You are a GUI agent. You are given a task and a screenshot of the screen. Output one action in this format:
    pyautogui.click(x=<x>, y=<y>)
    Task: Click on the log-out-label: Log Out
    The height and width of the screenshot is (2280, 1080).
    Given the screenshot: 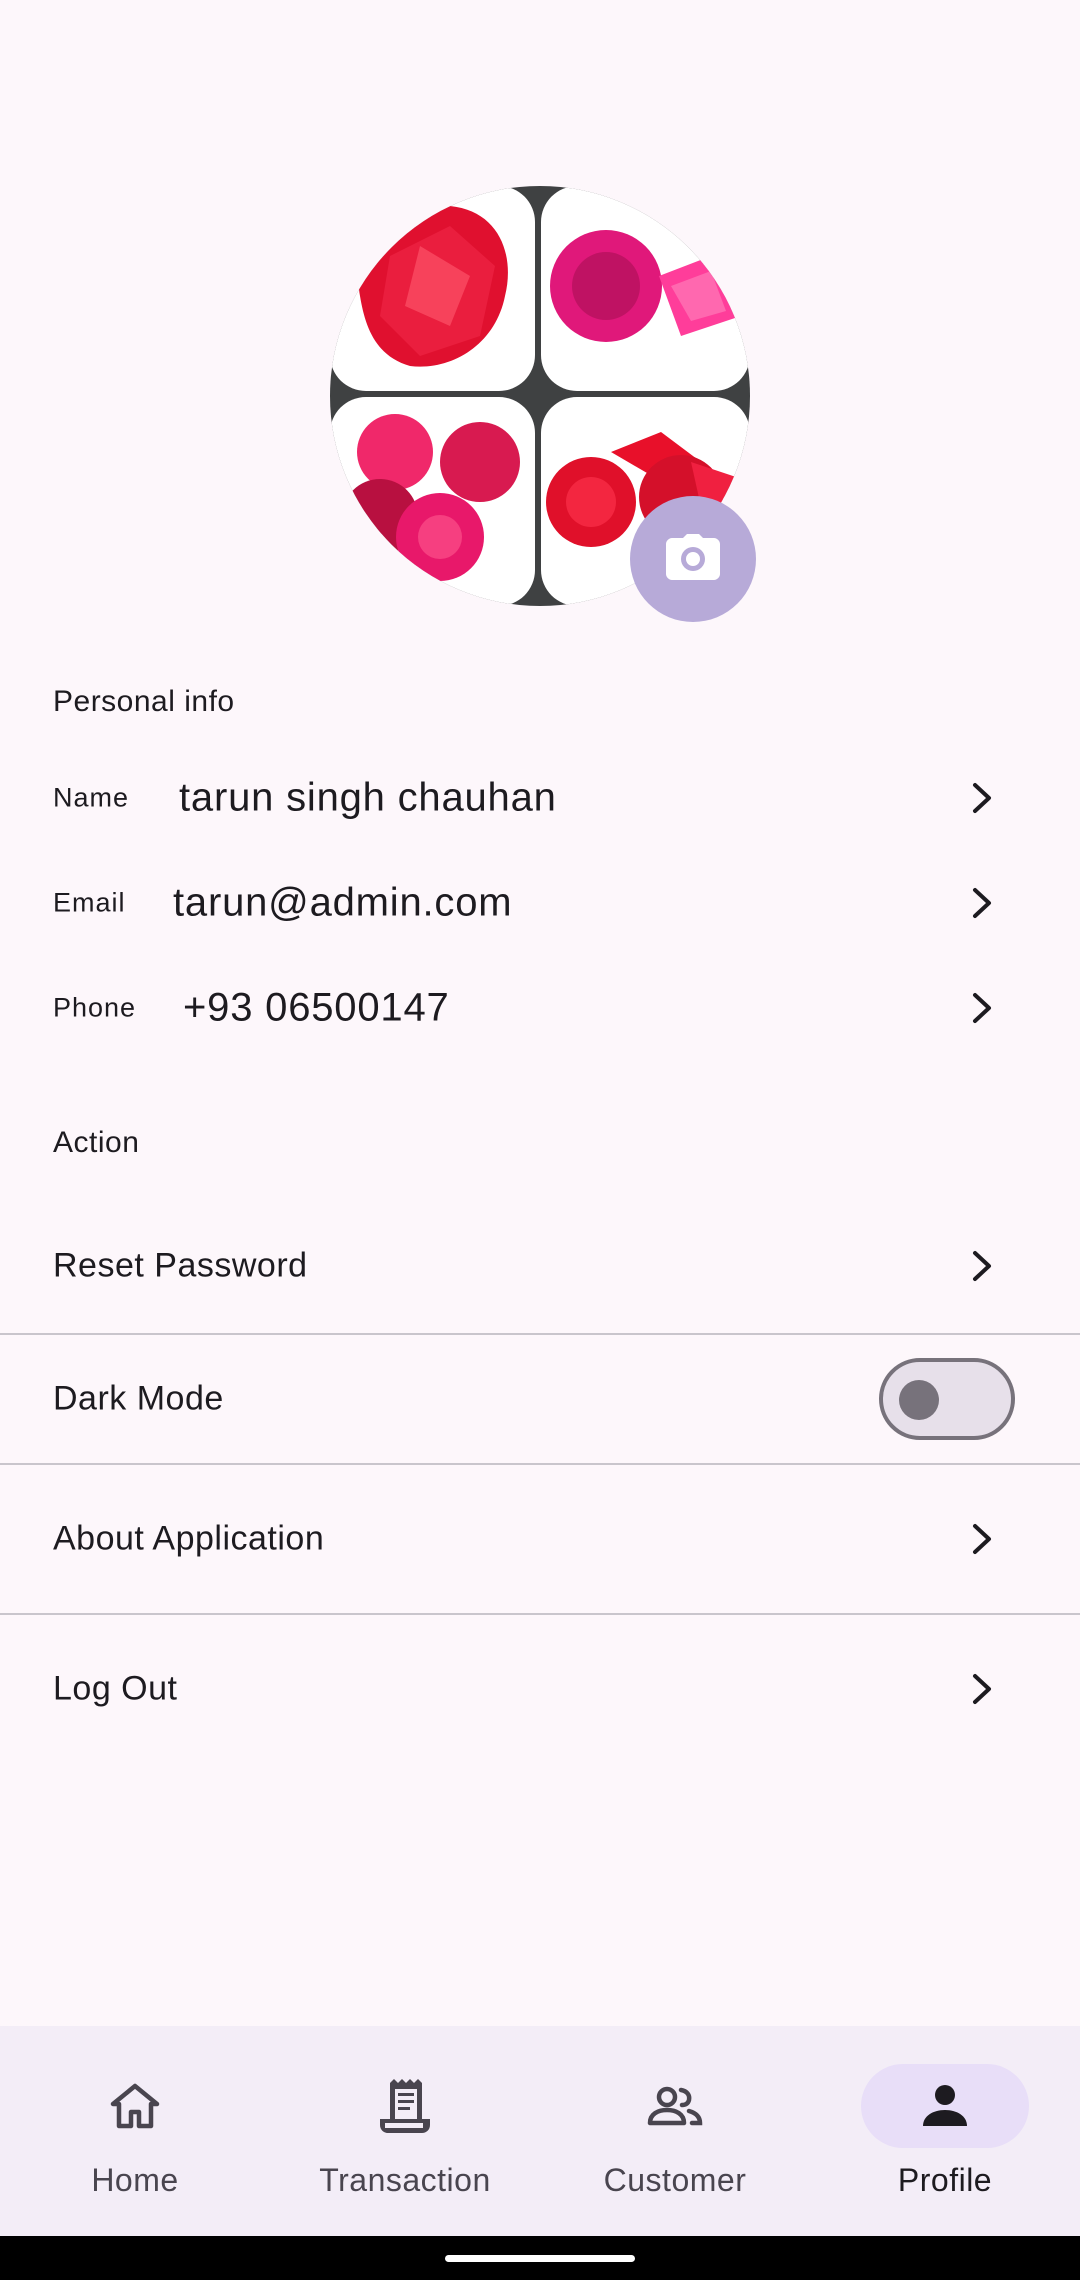 What is the action you would take?
    pyautogui.click(x=115, y=1688)
    